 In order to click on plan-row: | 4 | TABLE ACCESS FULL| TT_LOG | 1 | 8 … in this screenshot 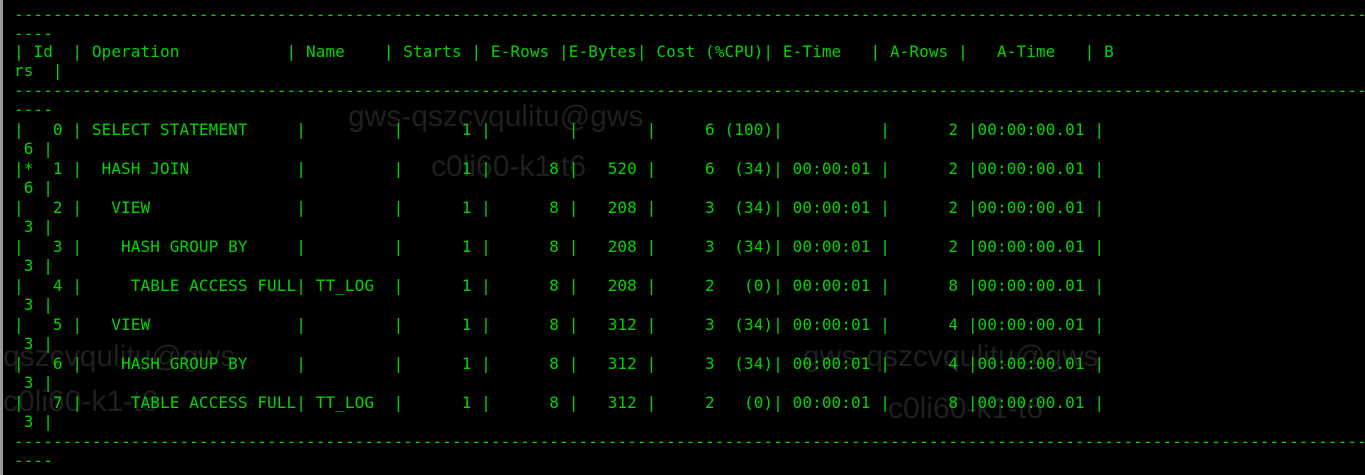, I will do `click(559, 285)`.